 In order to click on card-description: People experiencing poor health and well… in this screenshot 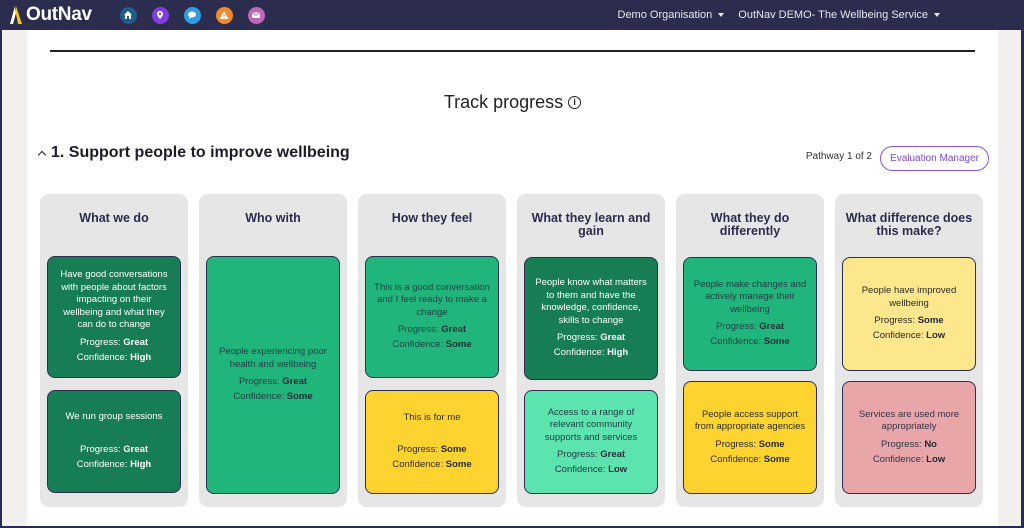, I will do `click(273, 358)`.